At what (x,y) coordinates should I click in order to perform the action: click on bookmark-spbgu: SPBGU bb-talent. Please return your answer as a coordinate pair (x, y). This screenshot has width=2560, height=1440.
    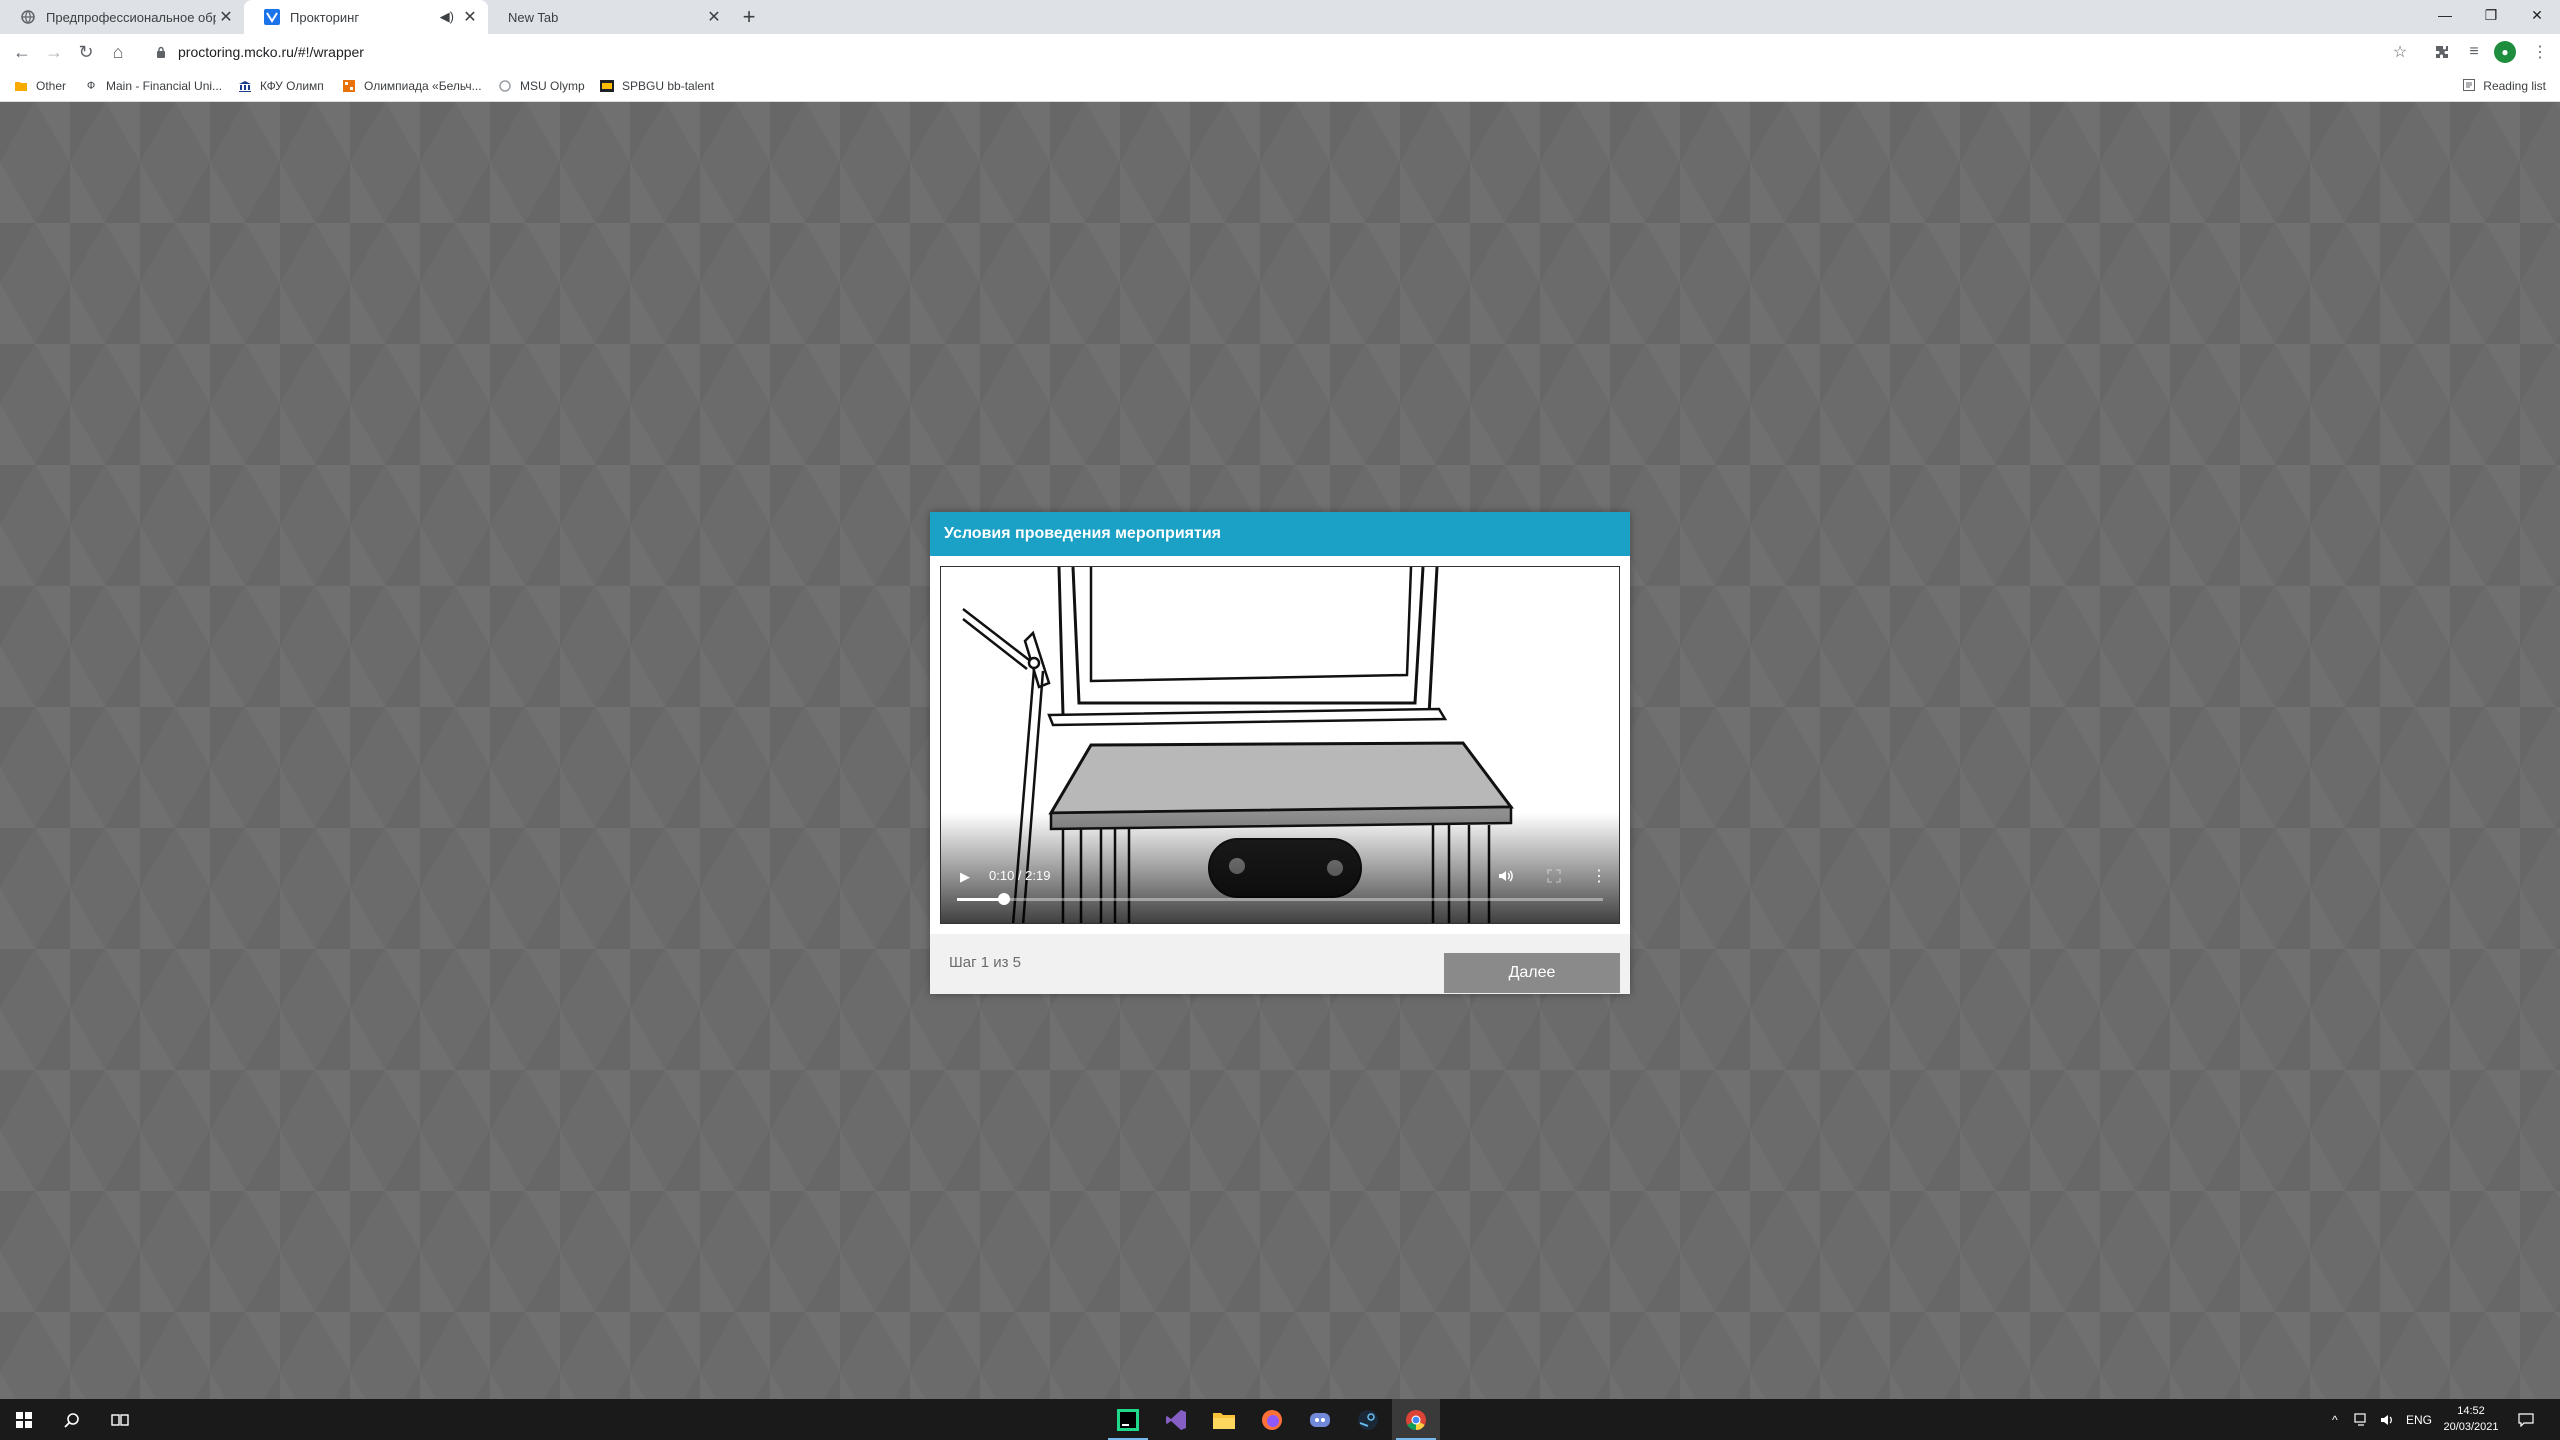
    Looking at the image, I should click on (657, 86).